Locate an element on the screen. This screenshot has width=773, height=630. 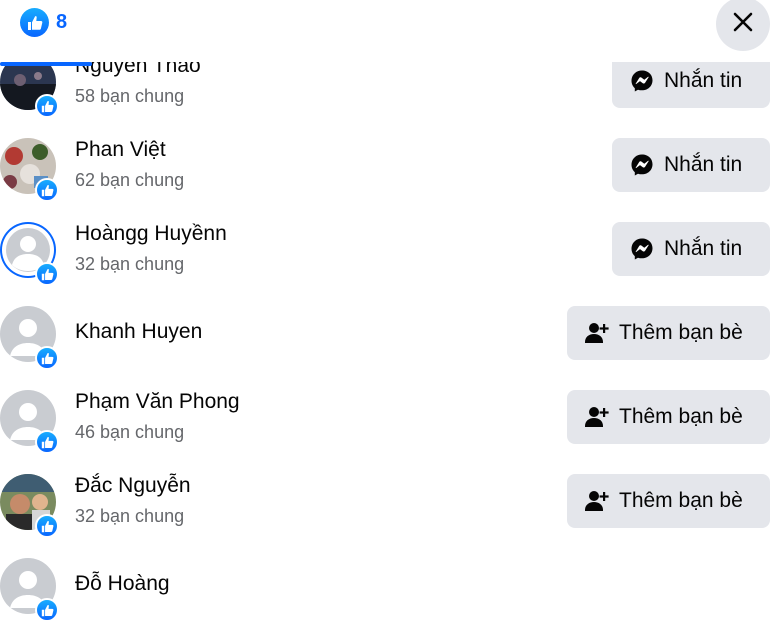
person-name: Khanh Huyen is located at coordinates (138, 332).